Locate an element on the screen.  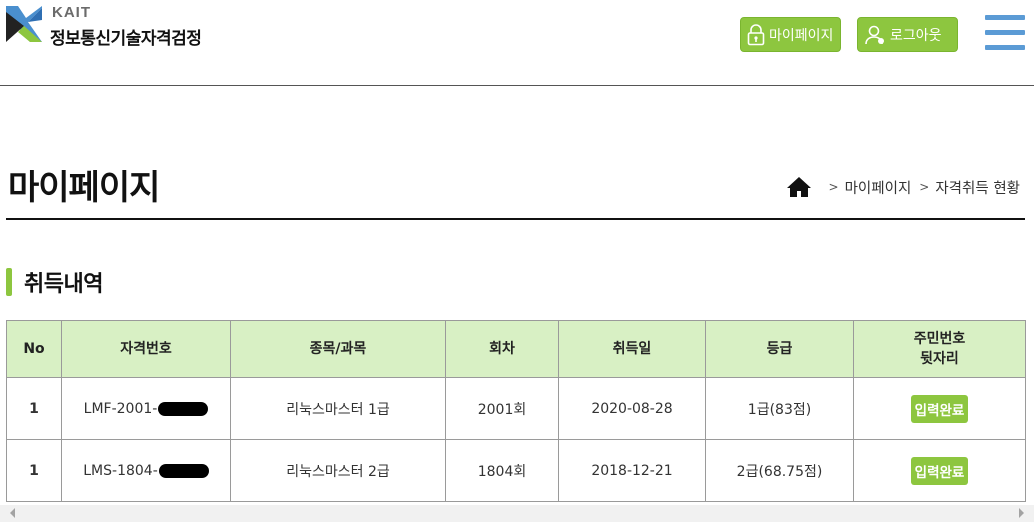
breadcrumb-item-mypage: 마이페이지 is located at coordinates (878, 187).